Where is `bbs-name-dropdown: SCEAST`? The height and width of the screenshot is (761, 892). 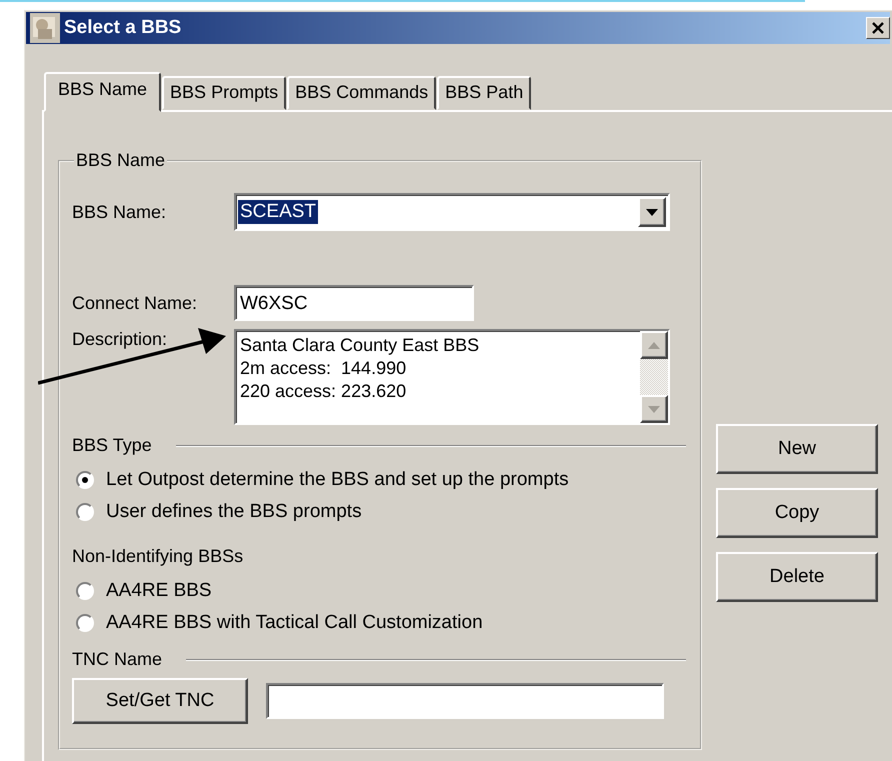 bbs-name-dropdown: SCEAST is located at coordinates (452, 212).